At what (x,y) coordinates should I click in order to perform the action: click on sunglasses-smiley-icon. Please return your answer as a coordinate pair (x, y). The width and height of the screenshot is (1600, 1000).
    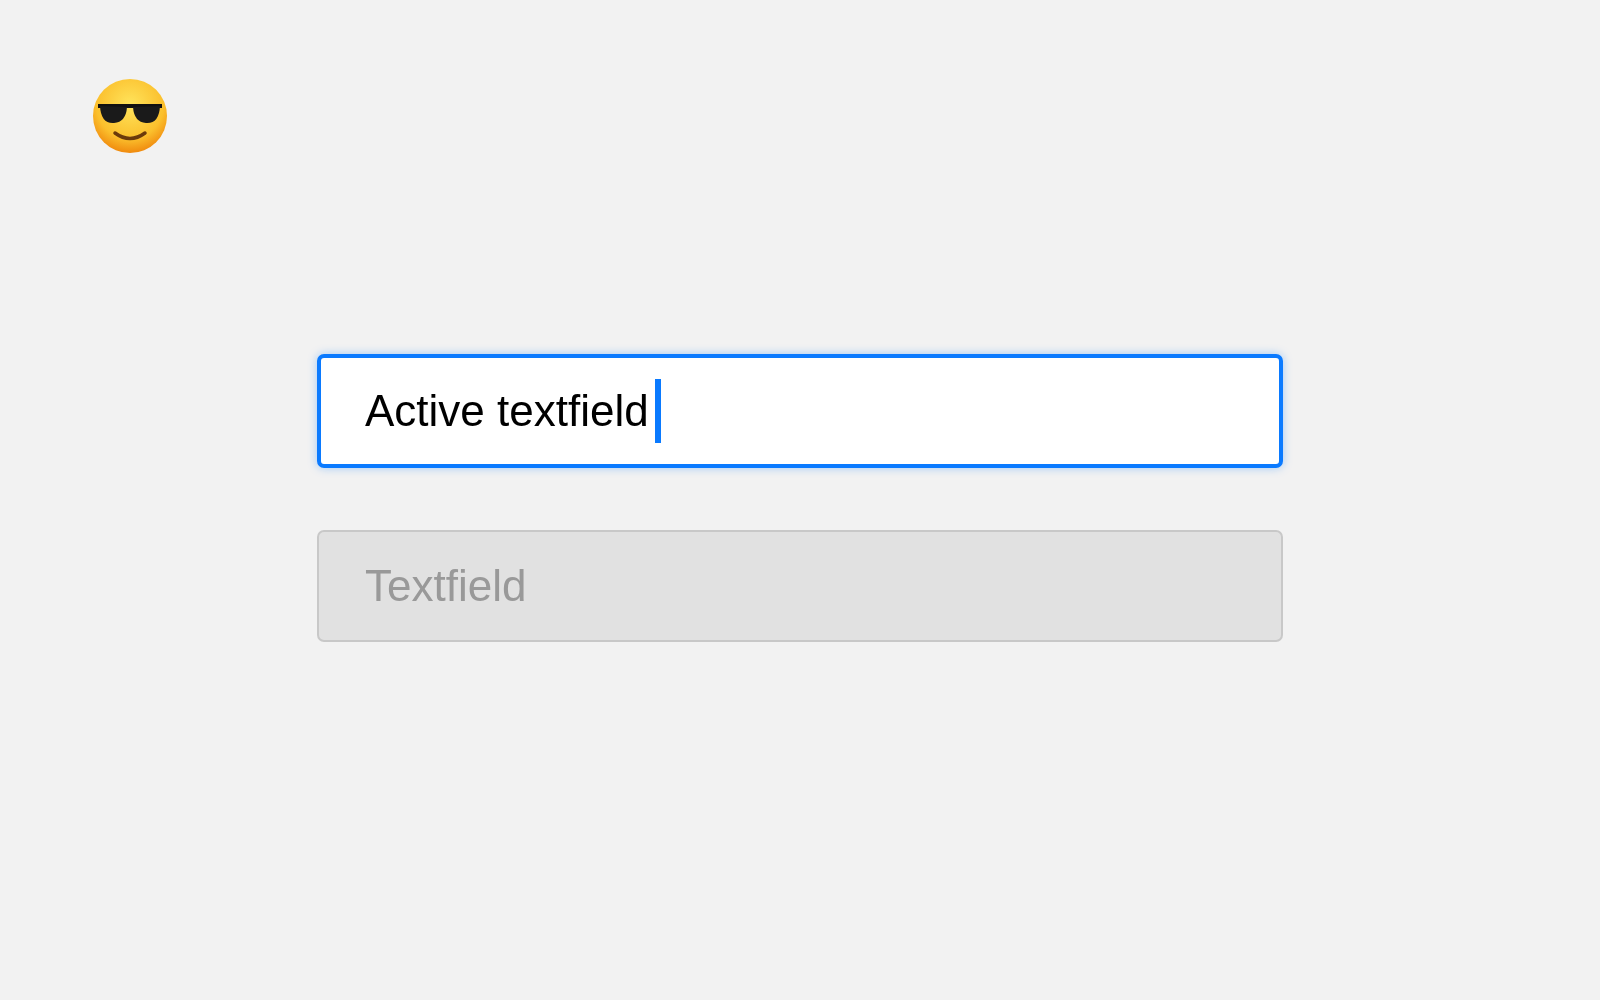
    Looking at the image, I should click on (130, 116).